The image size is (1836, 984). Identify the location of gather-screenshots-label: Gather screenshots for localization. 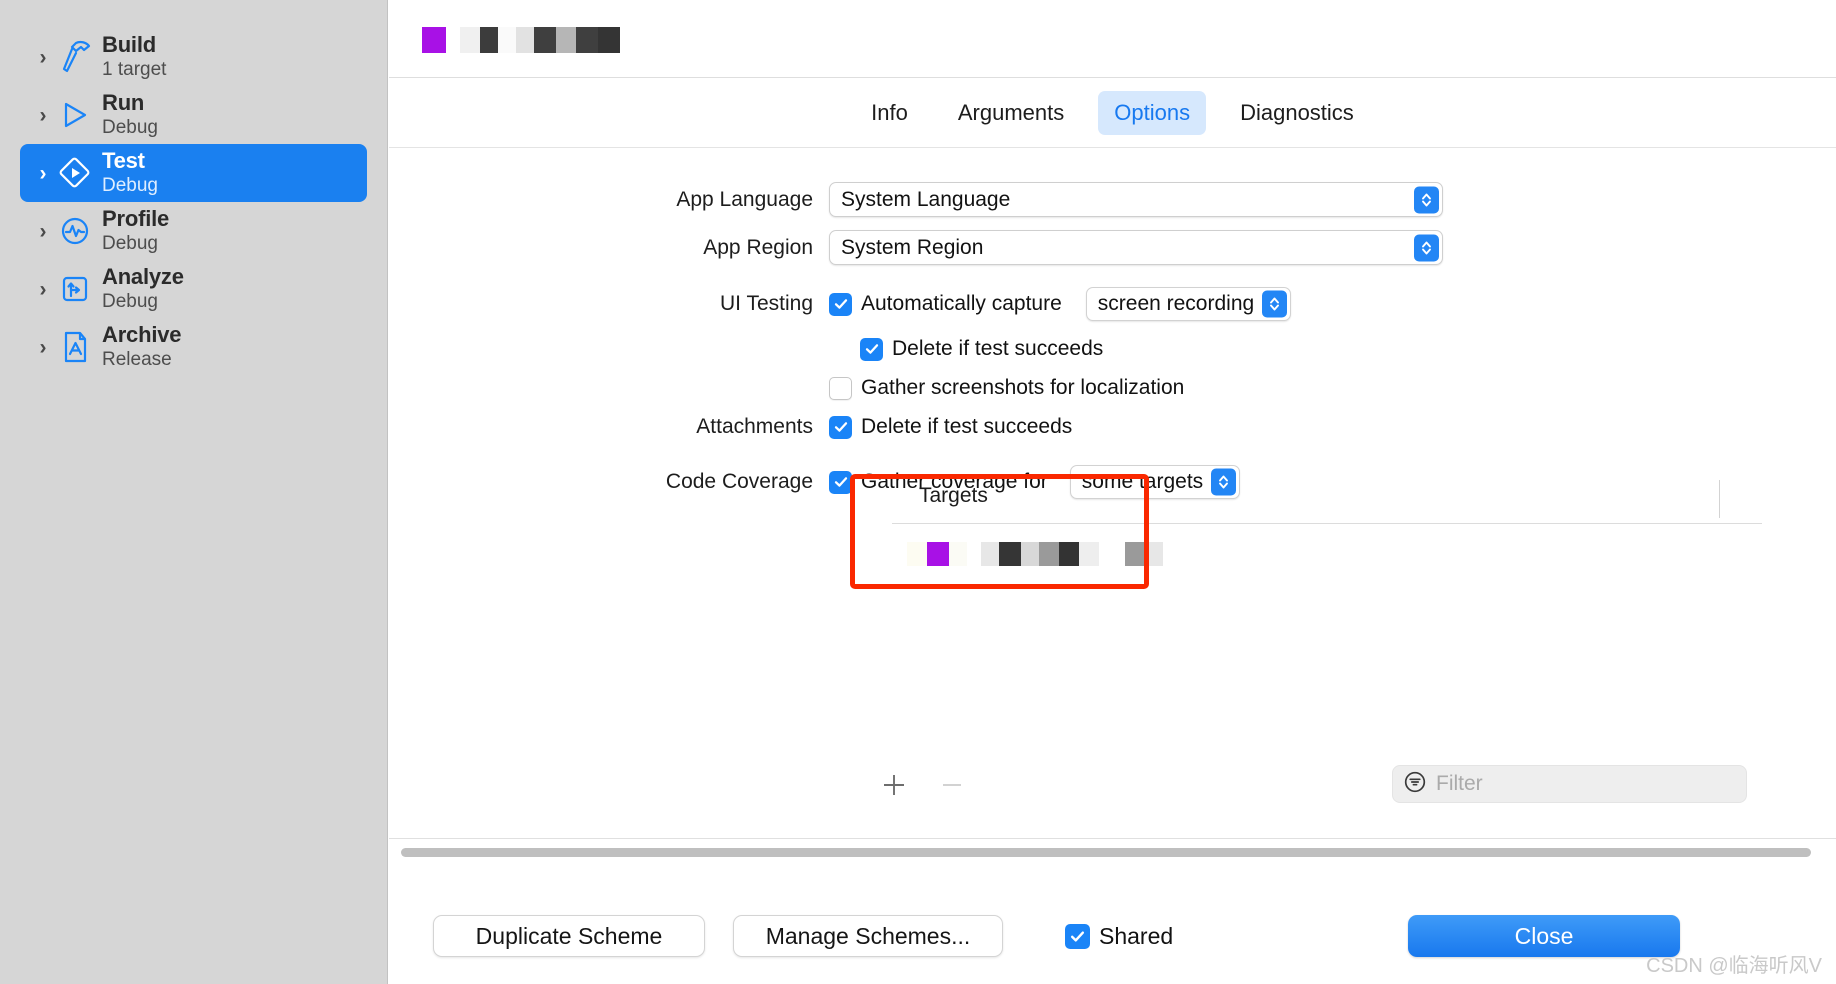
(1023, 387).